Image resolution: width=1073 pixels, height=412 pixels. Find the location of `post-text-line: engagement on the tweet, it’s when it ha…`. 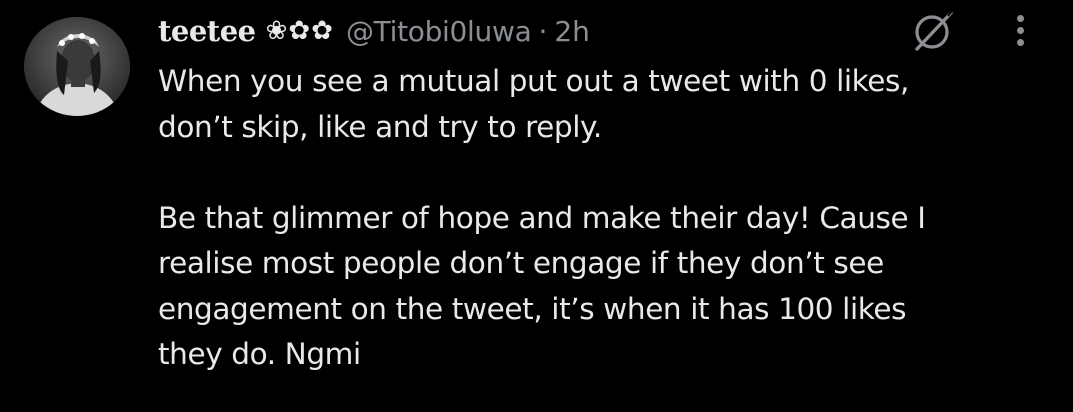

post-text-line: engagement on the tweet, it’s when it ha… is located at coordinates (532, 308).